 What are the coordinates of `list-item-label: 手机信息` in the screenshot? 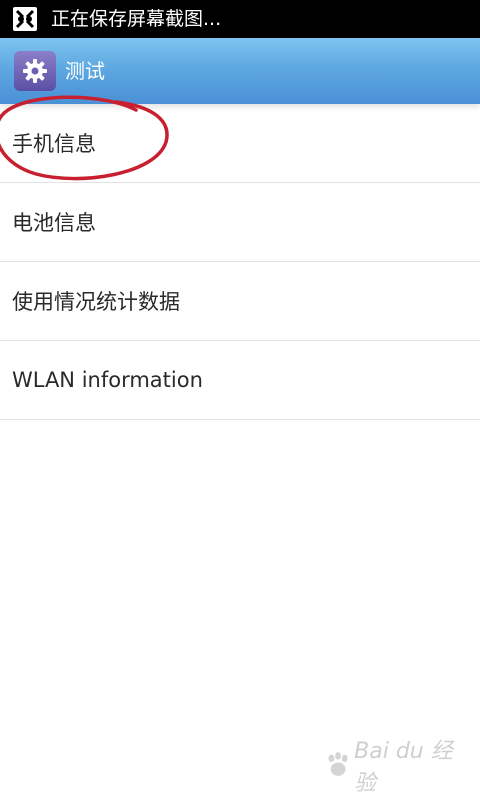 It's located at (54, 144).